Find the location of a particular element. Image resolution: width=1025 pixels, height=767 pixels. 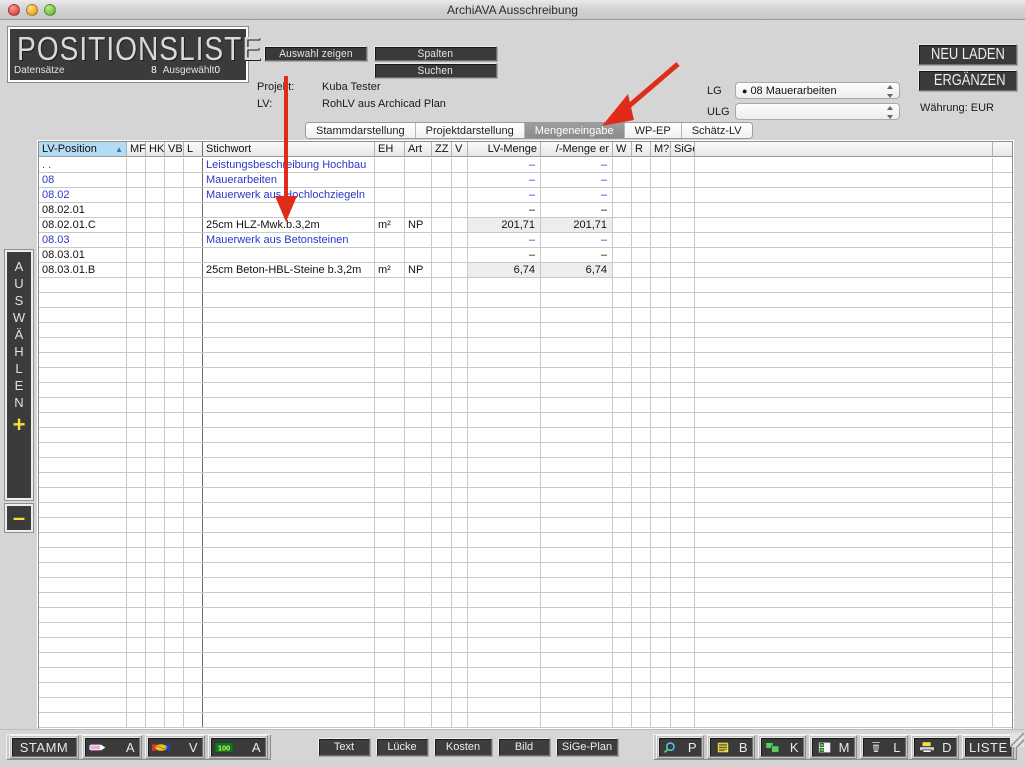

table-cell-stich: Mauerwerk aus Hochlochziegeln is located at coordinates (289, 195).